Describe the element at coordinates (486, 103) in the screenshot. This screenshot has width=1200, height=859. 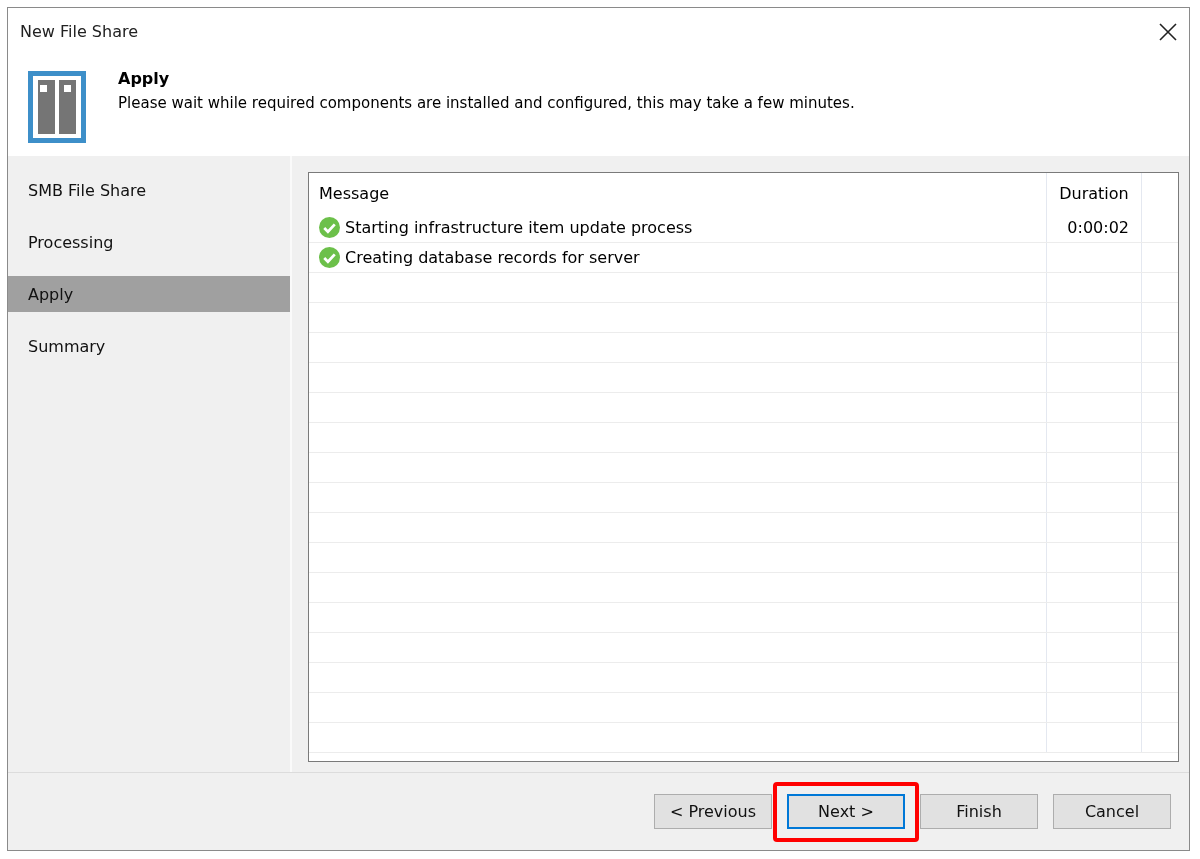
I see `step-description: Please wait while required components are installed and configured, this may take a few minutes.` at that location.